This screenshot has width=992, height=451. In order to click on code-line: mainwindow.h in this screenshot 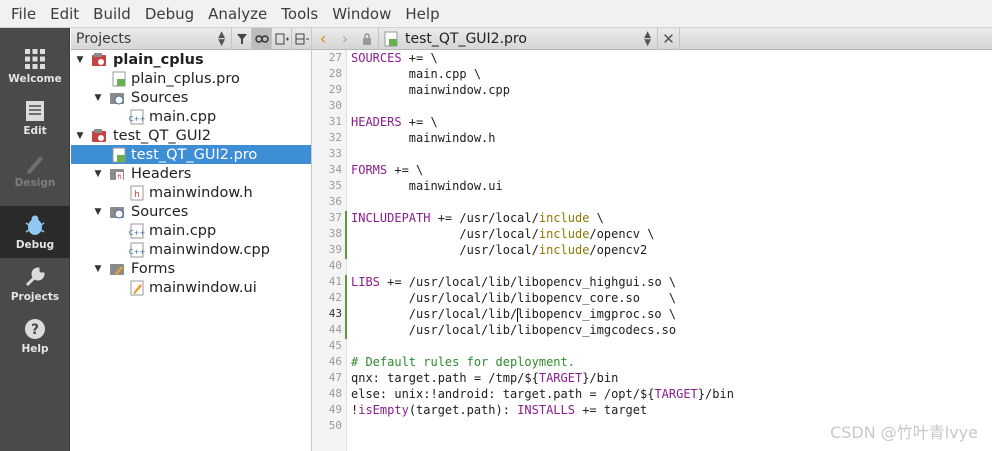, I will do `click(423, 138)`.